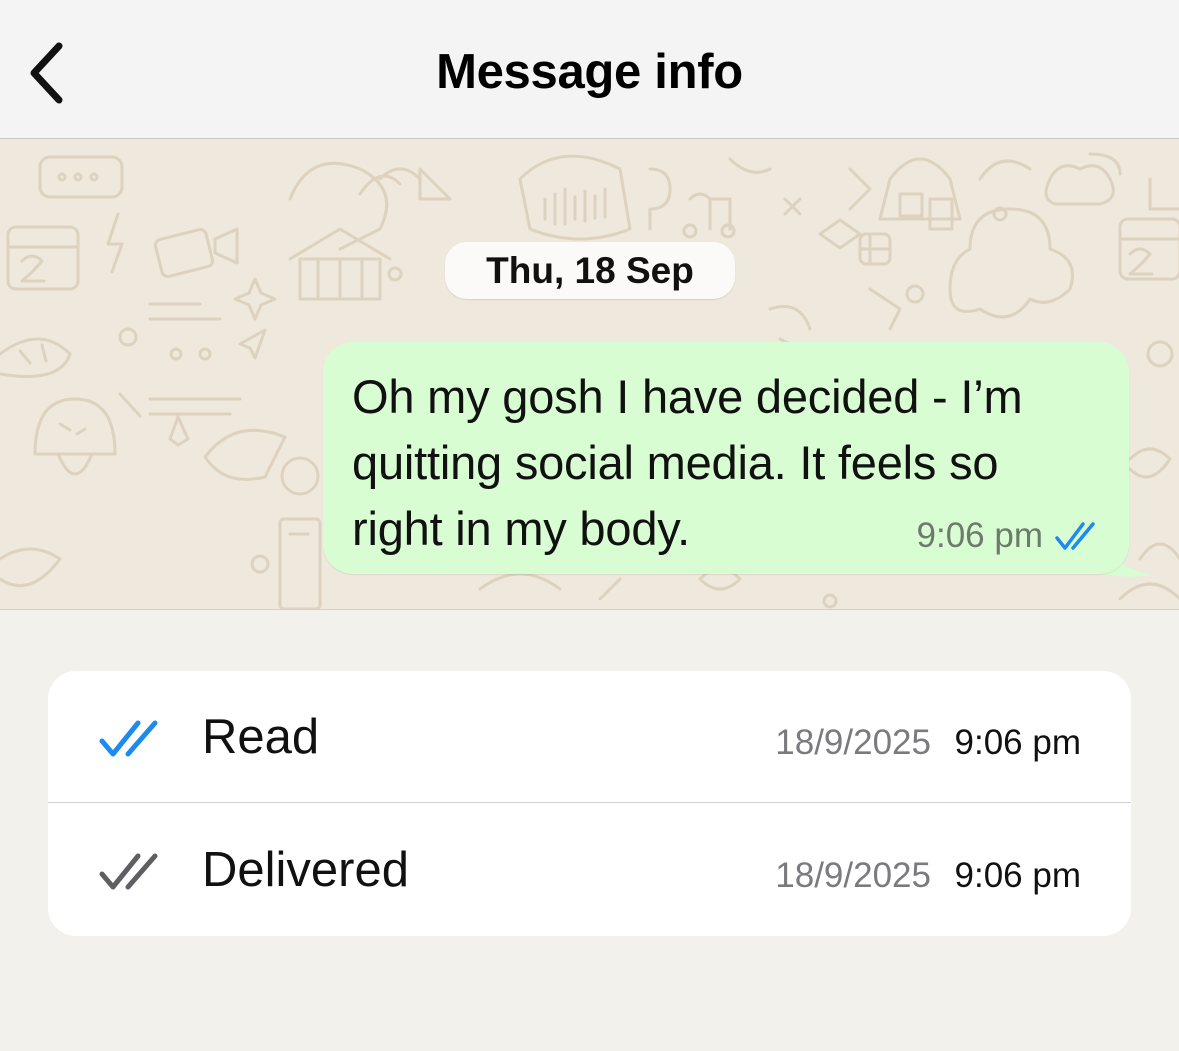 This screenshot has height=1051, width=1179. What do you see at coordinates (261, 737) in the screenshot?
I see `status-label: Read` at bounding box center [261, 737].